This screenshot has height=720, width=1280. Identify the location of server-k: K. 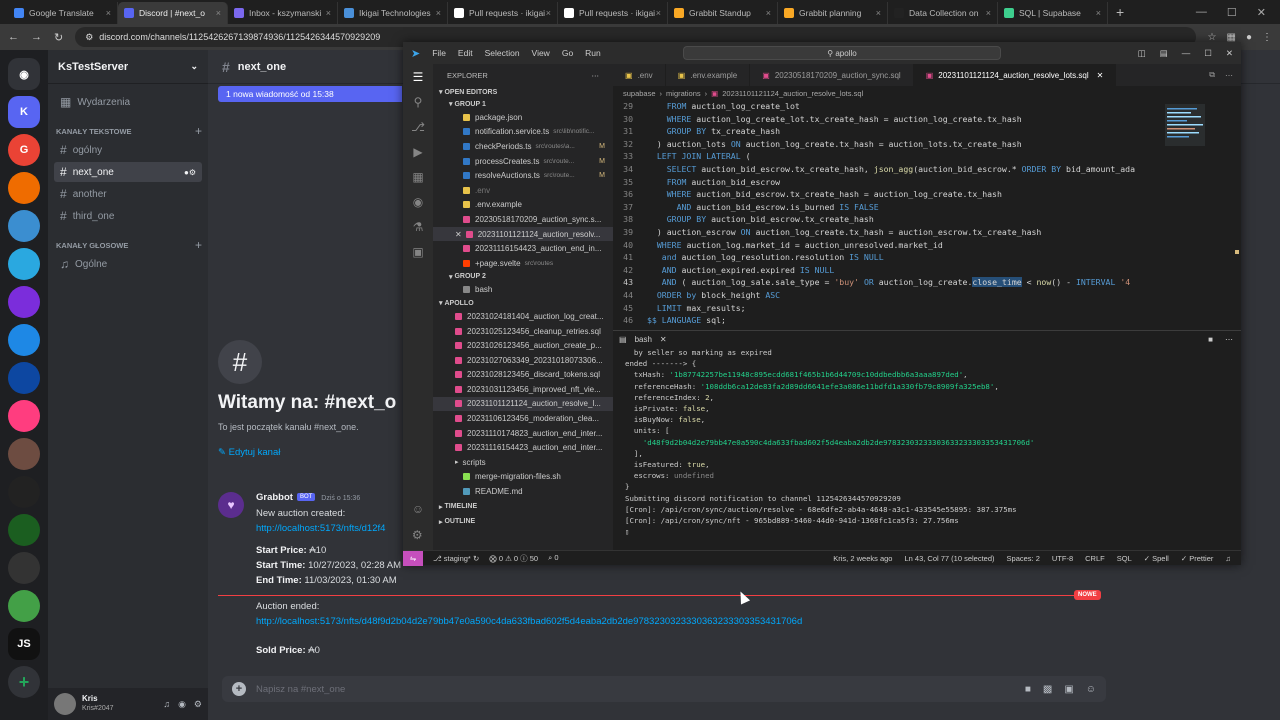
(24, 112).